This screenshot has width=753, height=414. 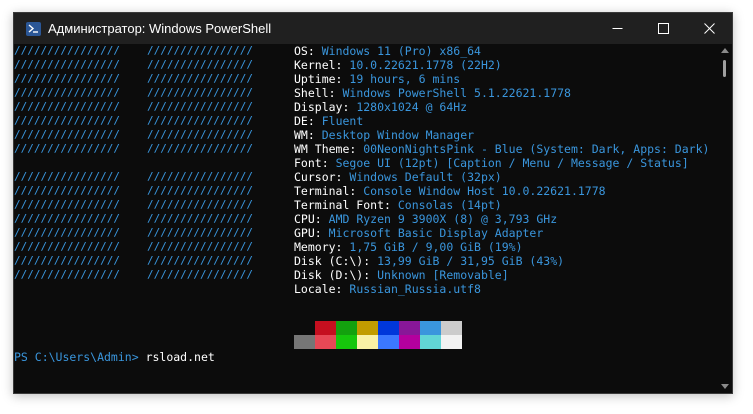 I want to click on info-key: Locale, so click(x=315, y=289).